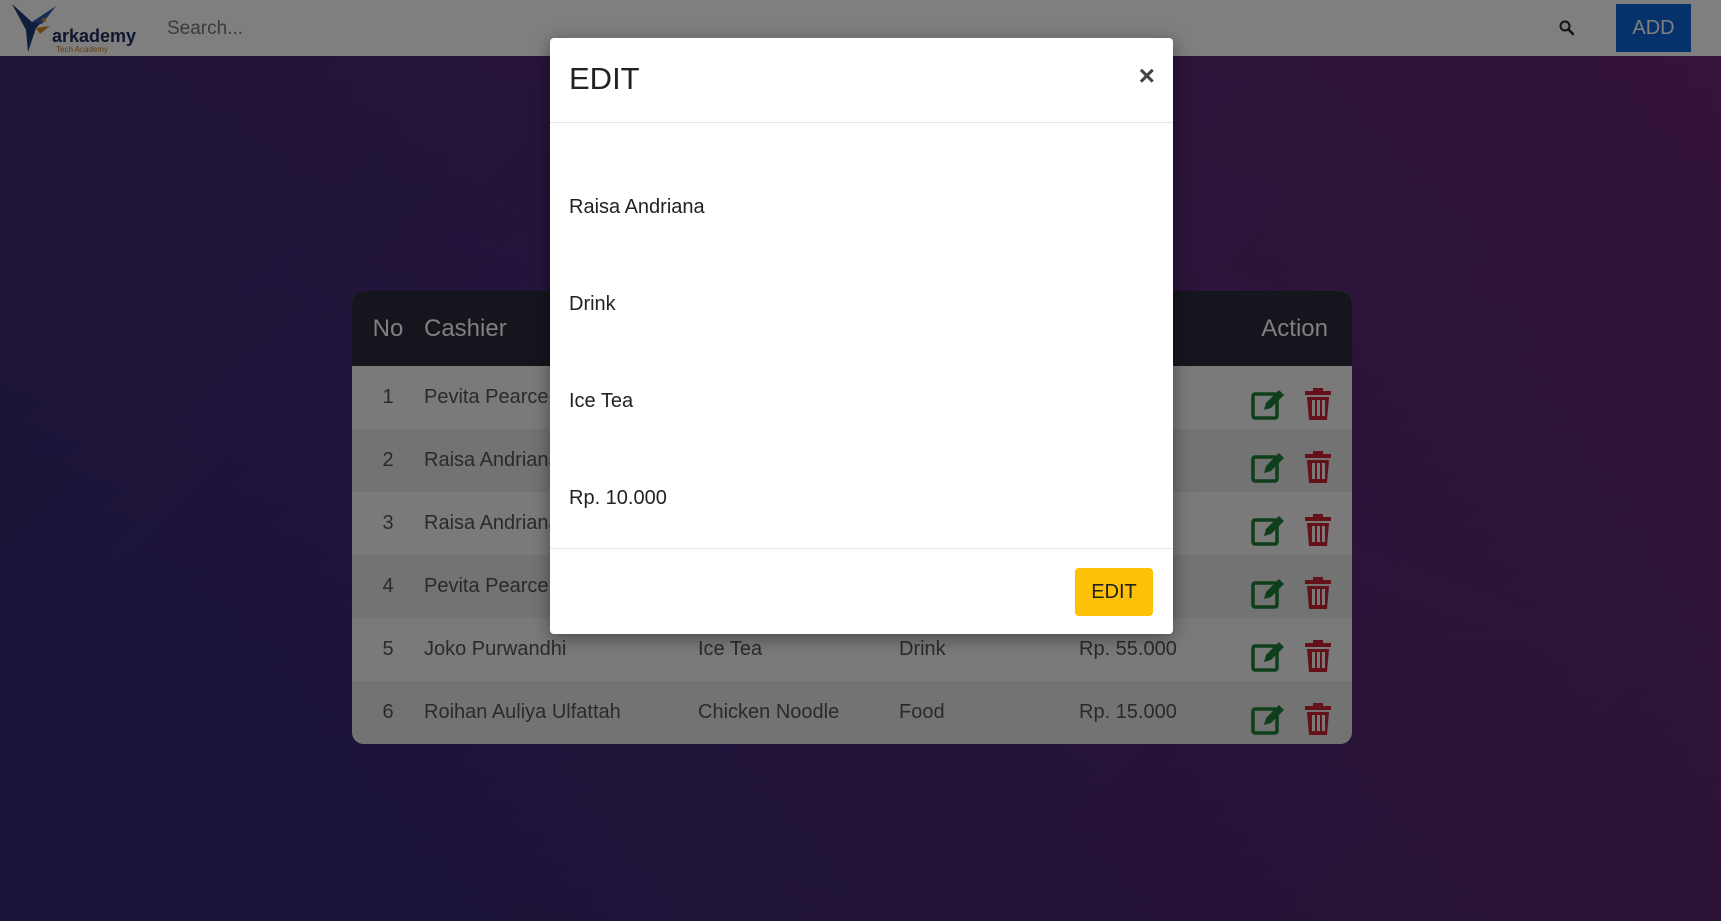 The width and height of the screenshot is (1721, 921). What do you see at coordinates (1114, 592) in the screenshot?
I see `edit-submit-button: EDIT` at bounding box center [1114, 592].